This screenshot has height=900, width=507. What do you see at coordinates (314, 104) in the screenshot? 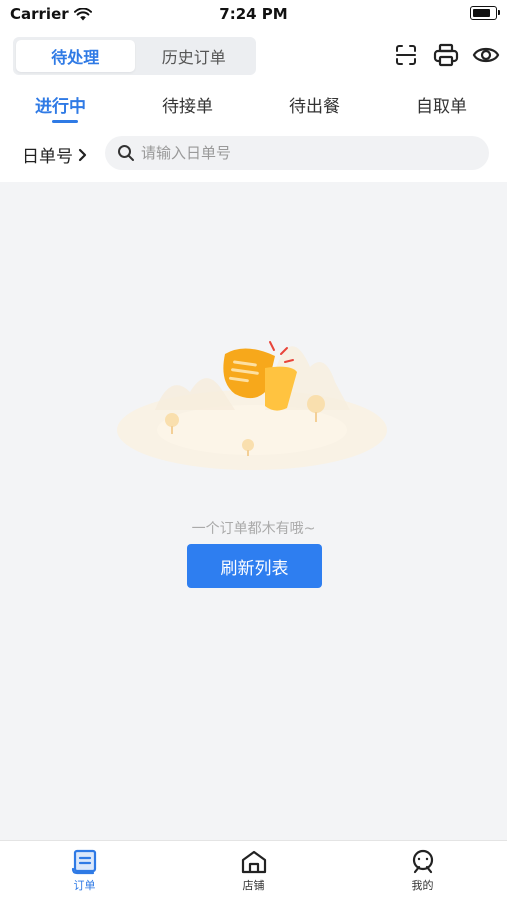
I see `tab-awaiting-meal: 待出餐` at bounding box center [314, 104].